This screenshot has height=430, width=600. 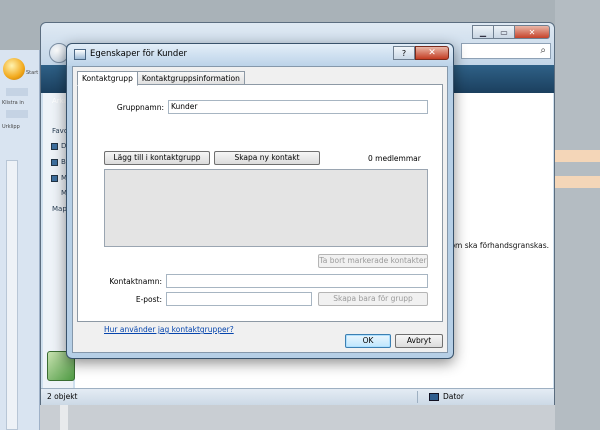 What do you see at coordinates (11, 127) in the screenshot?
I see `bg-clipboard-label: Urklipp` at bounding box center [11, 127].